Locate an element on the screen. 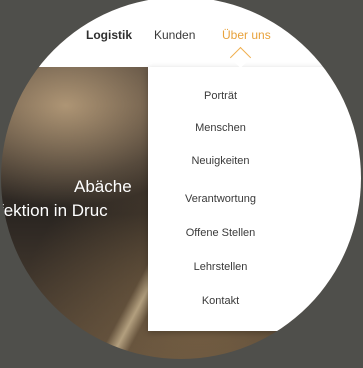 The width and height of the screenshot is (363, 368). menu-item-portraet: Porträt is located at coordinates (220, 96).